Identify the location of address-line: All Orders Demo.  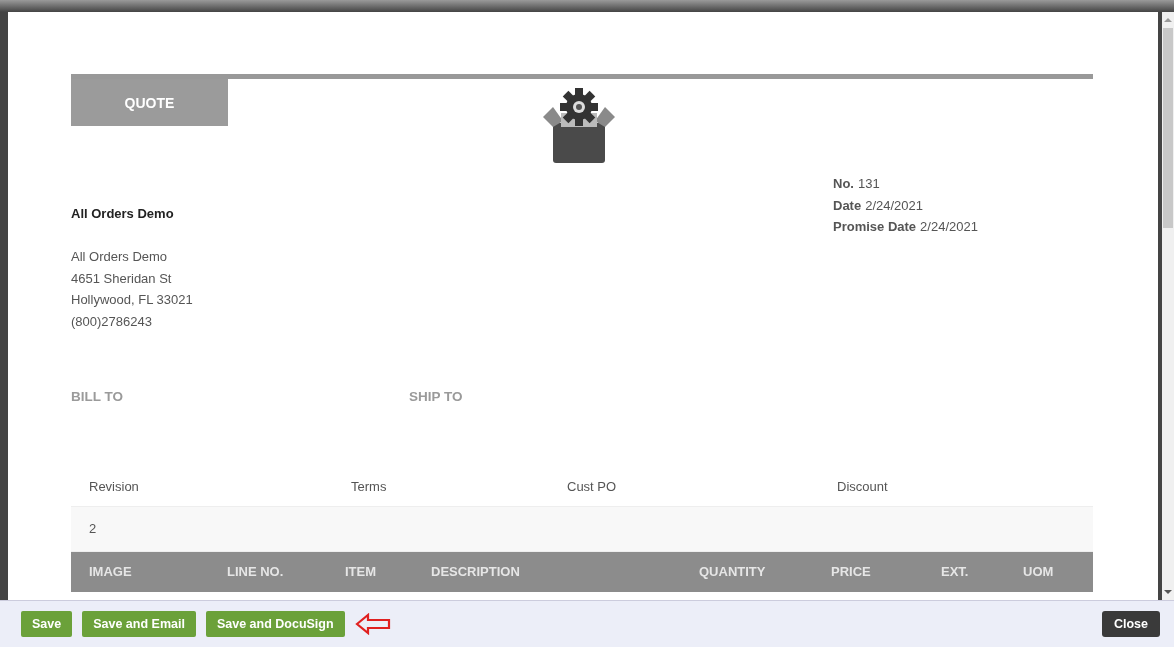
(120, 257).